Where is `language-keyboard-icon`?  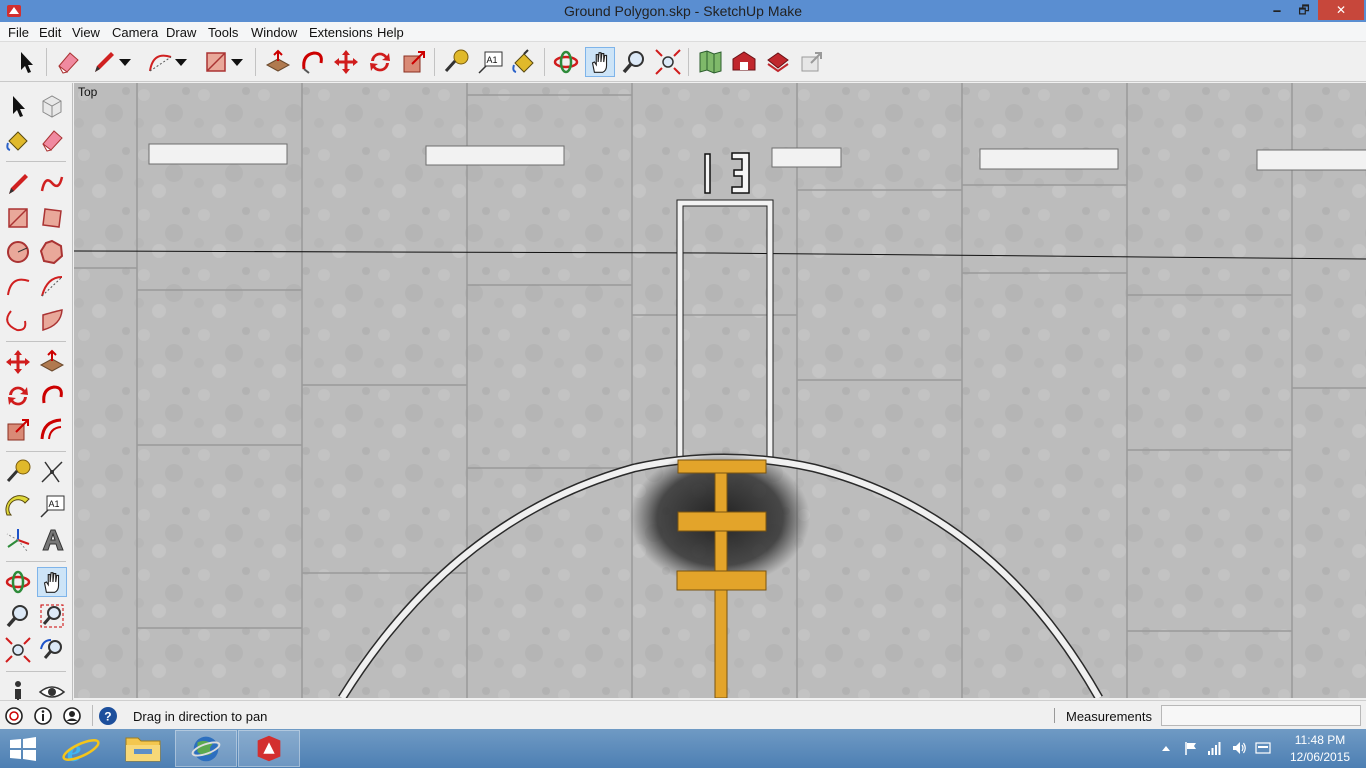
language-keyboard-icon is located at coordinates (1263, 748).